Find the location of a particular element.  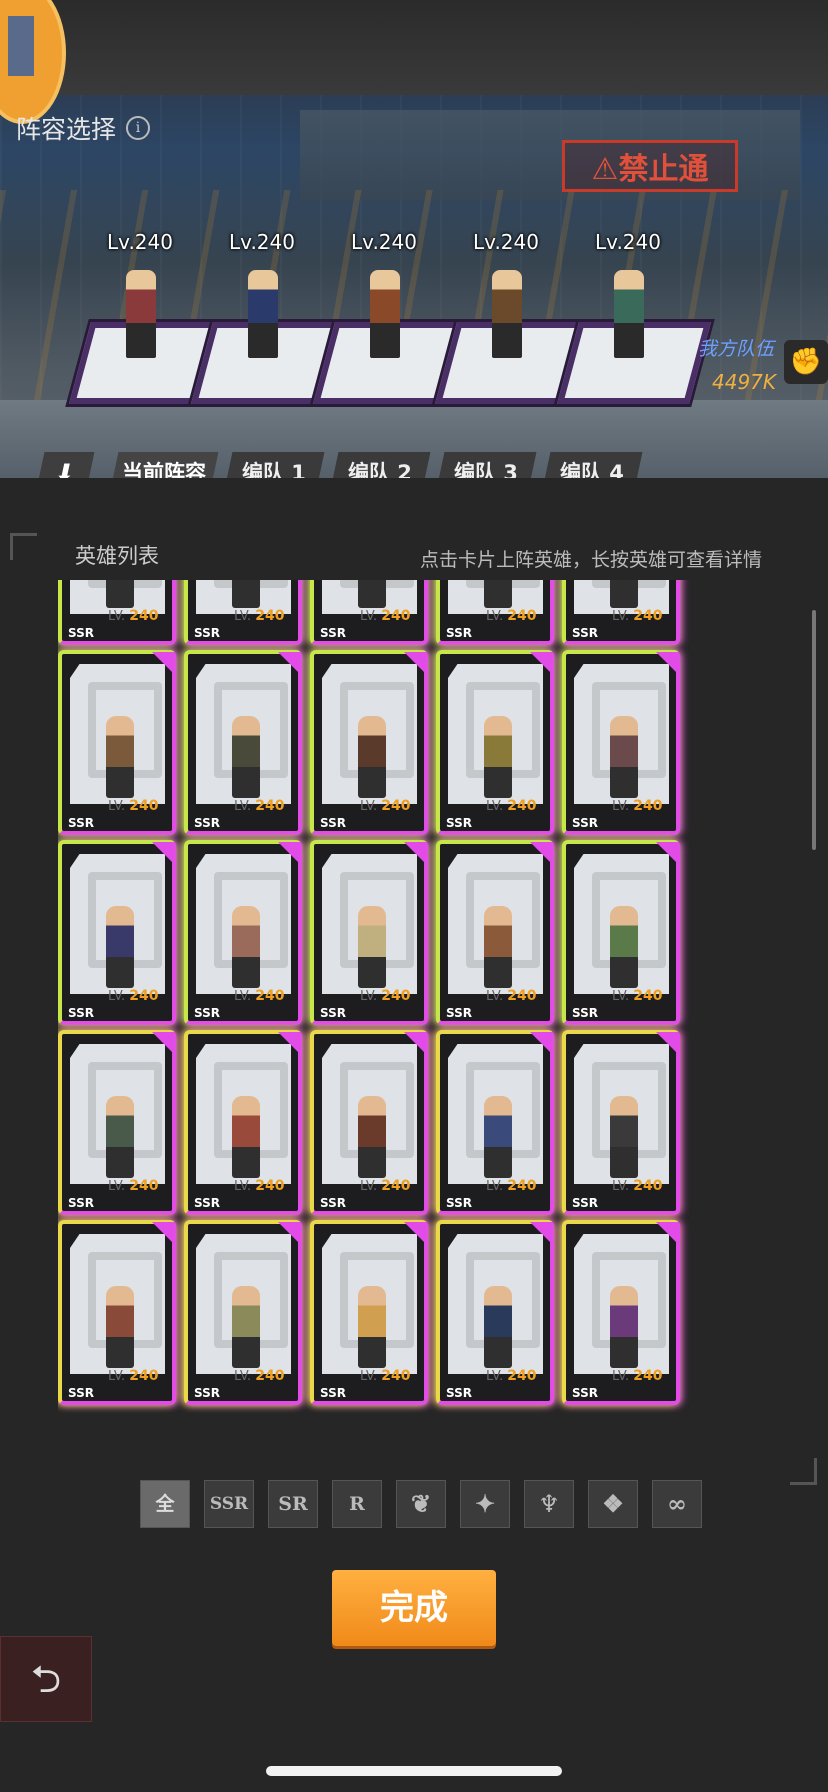

filter-ssr-button: SSR is located at coordinates (229, 1504).